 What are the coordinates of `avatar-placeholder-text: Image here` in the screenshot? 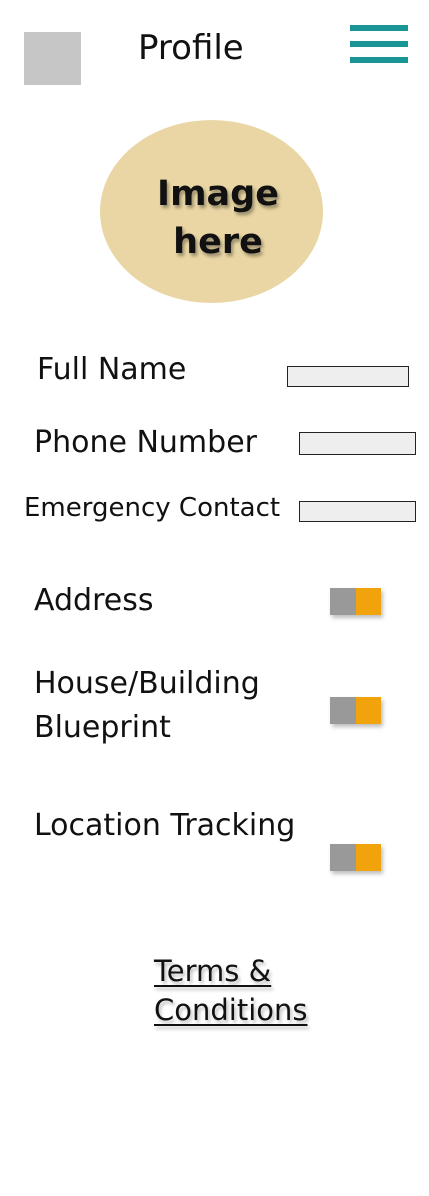 It's located at (218, 218).